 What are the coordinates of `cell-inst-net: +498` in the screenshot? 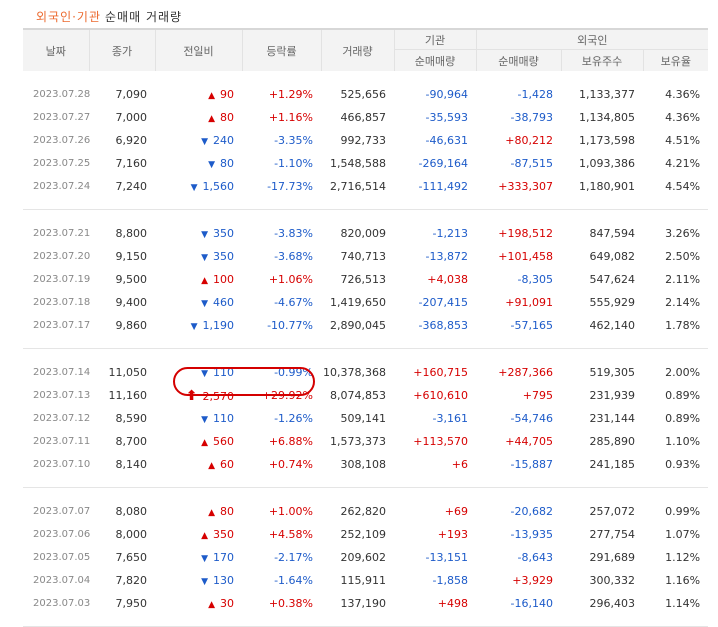 It's located at (452, 603).